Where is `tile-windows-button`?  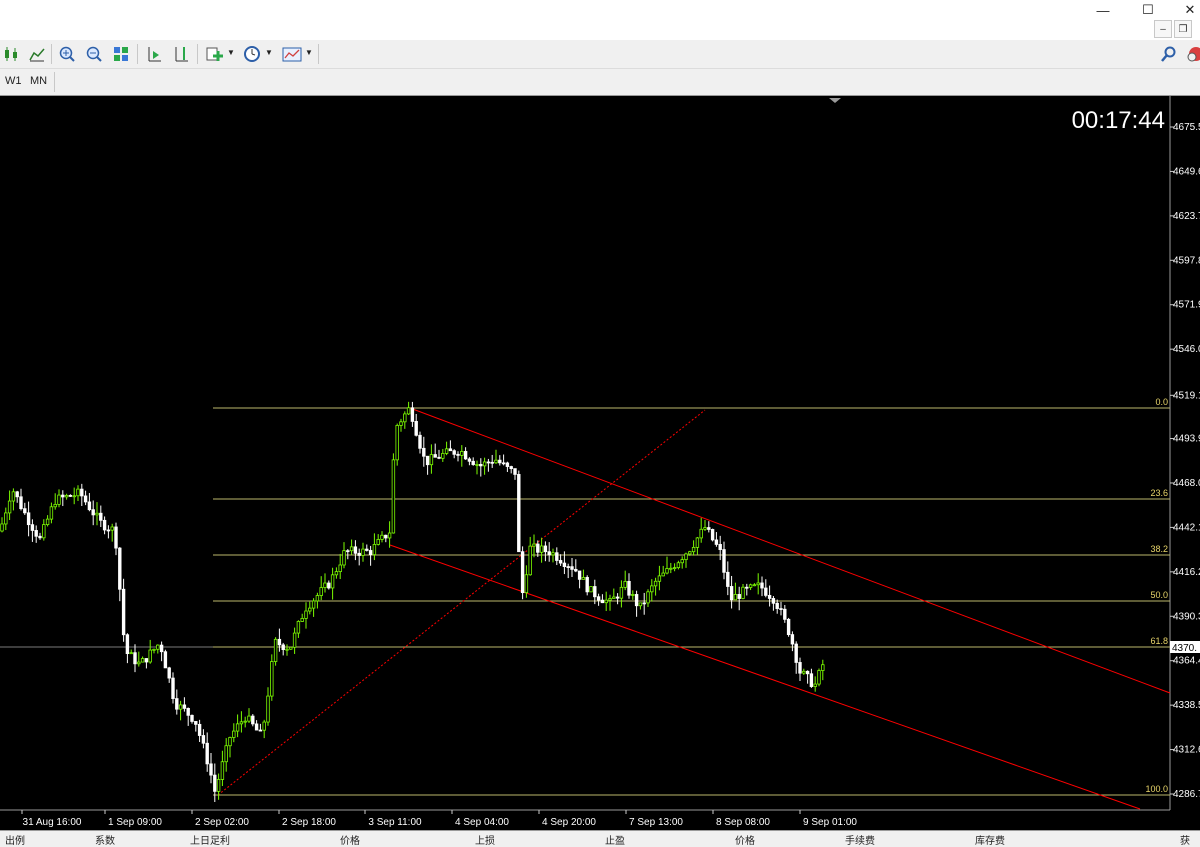 tile-windows-button is located at coordinates (121, 54).